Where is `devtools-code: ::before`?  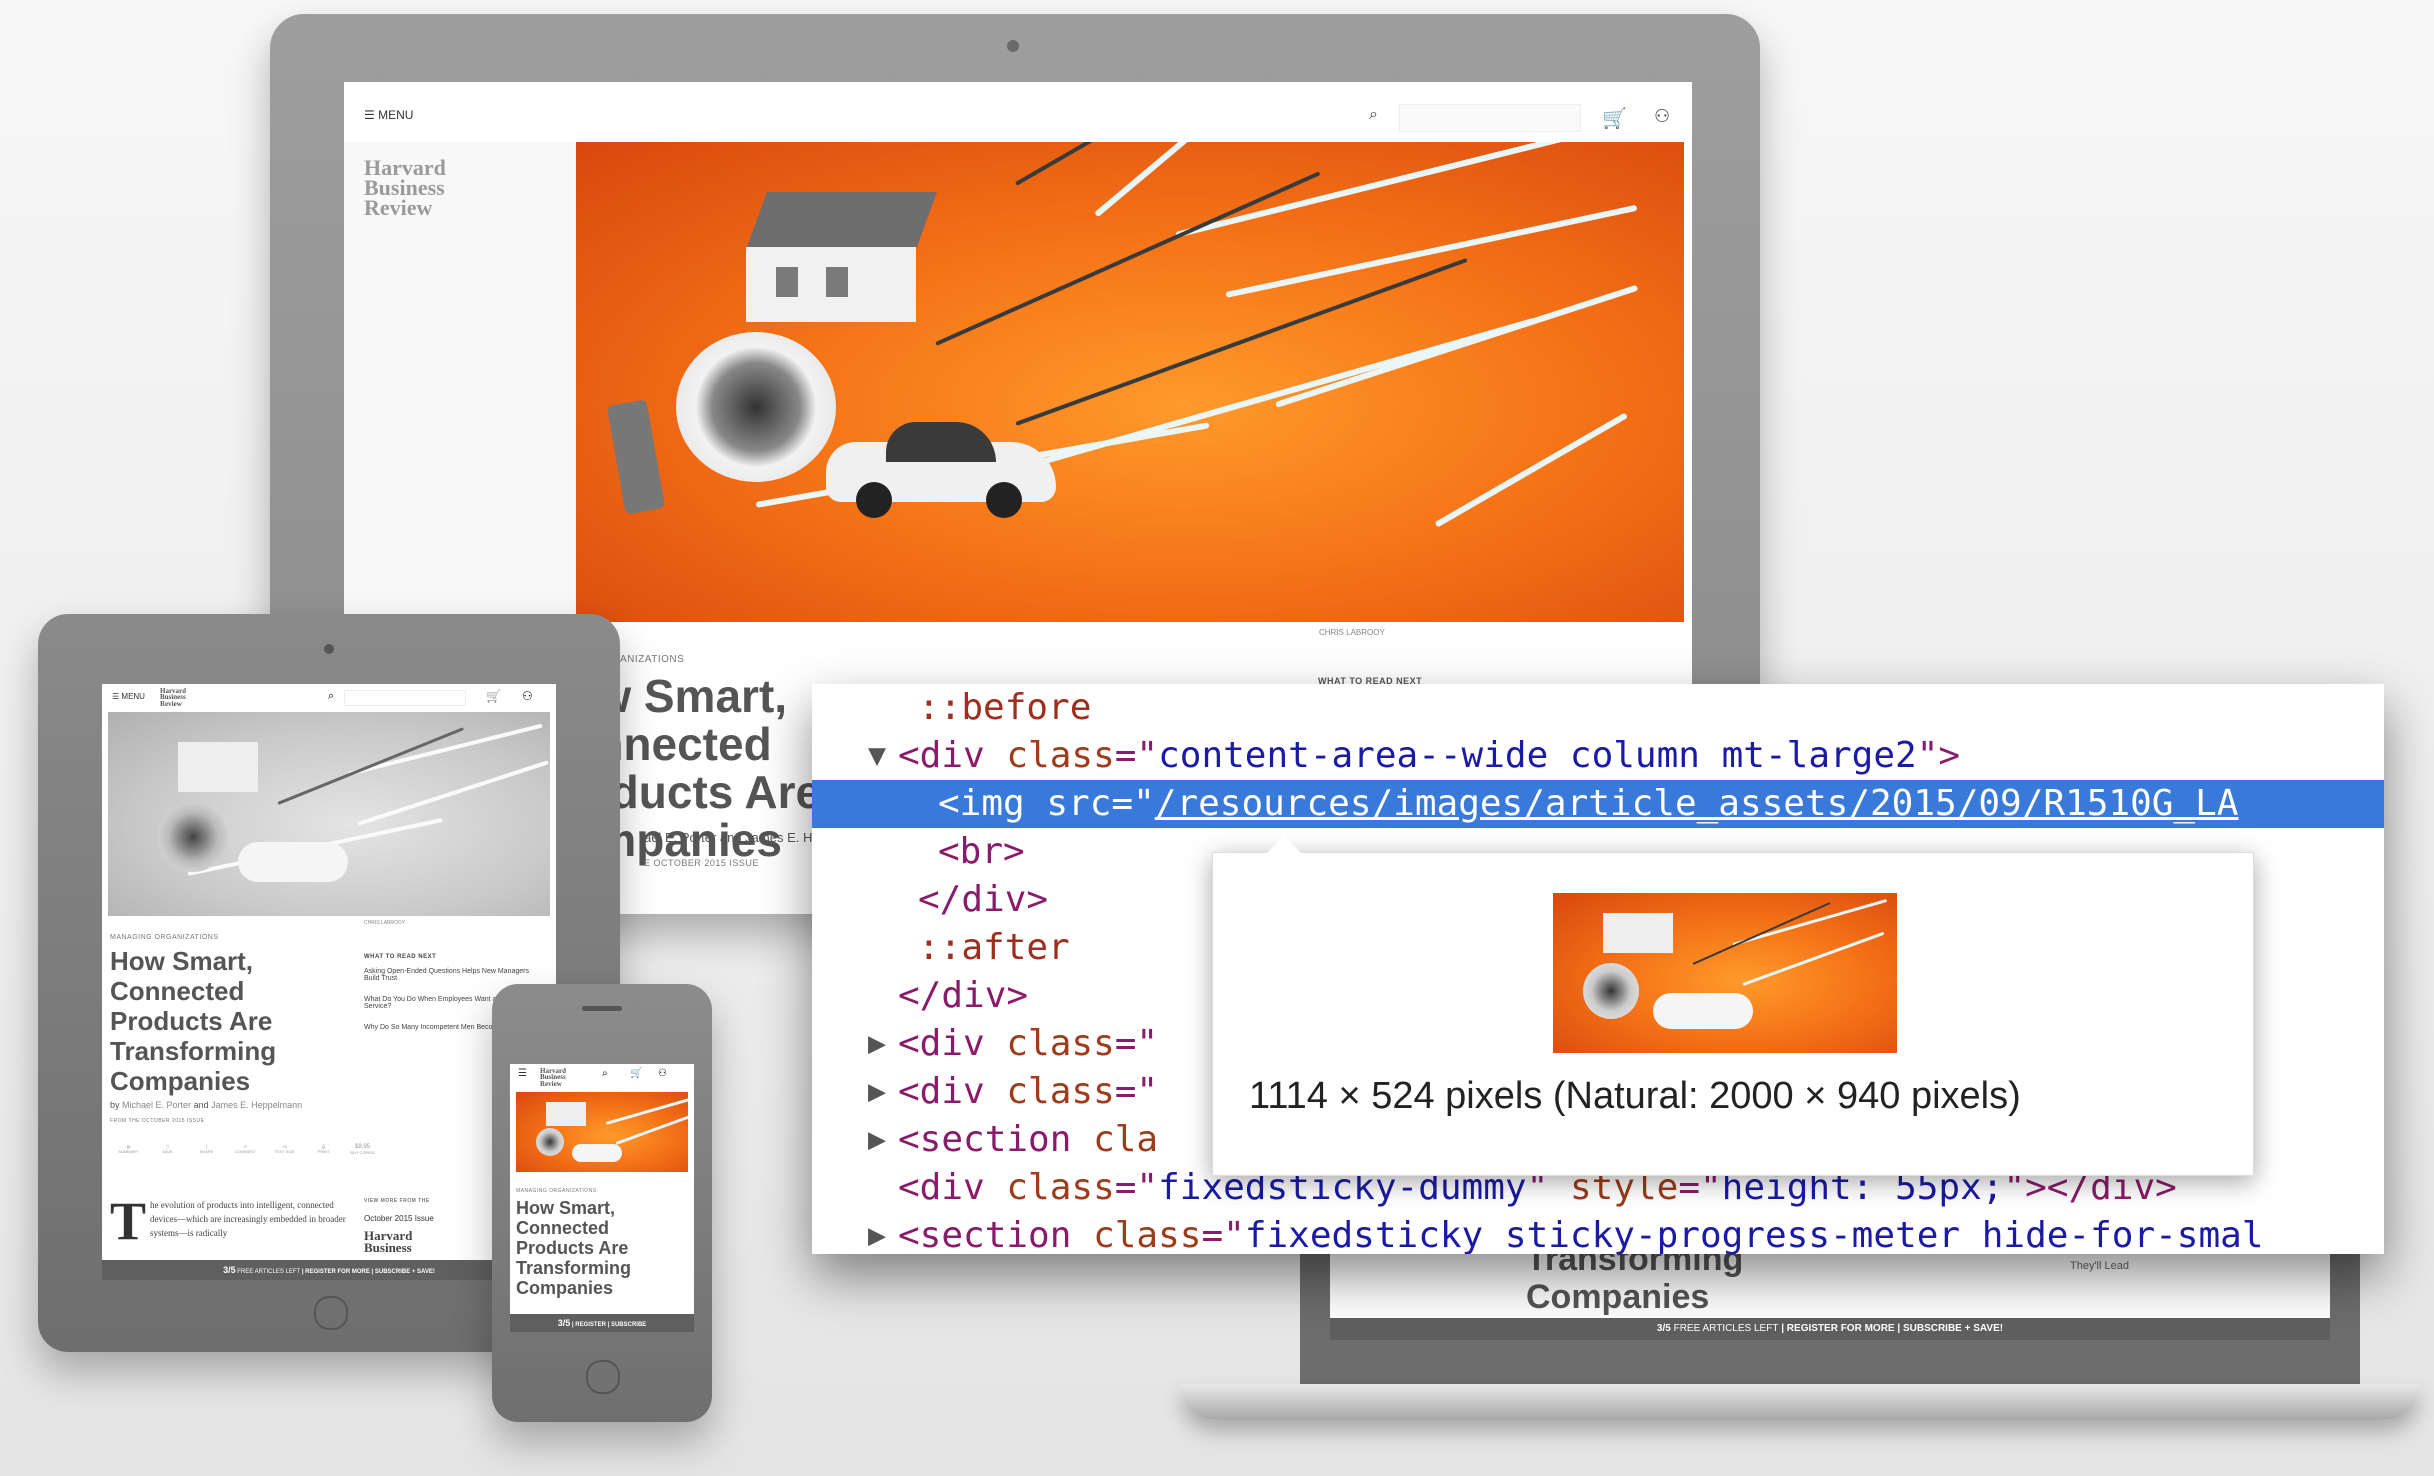 devtools-code: ::before is located at coordinates (1005, 707).